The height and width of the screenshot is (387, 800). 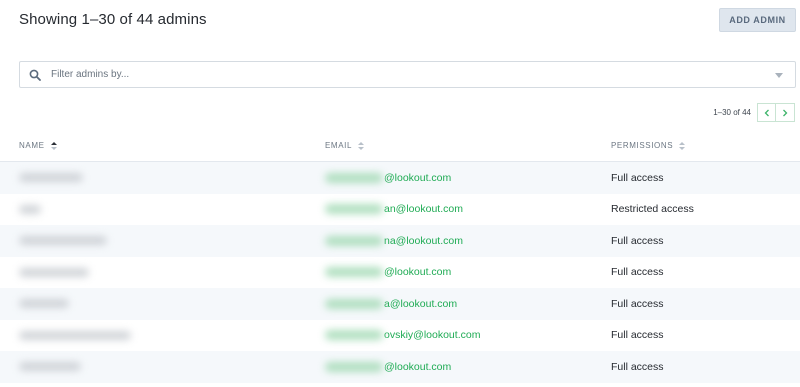 I want to click on column-header-label: PERMISSIONS, so click(x=642, y=145).